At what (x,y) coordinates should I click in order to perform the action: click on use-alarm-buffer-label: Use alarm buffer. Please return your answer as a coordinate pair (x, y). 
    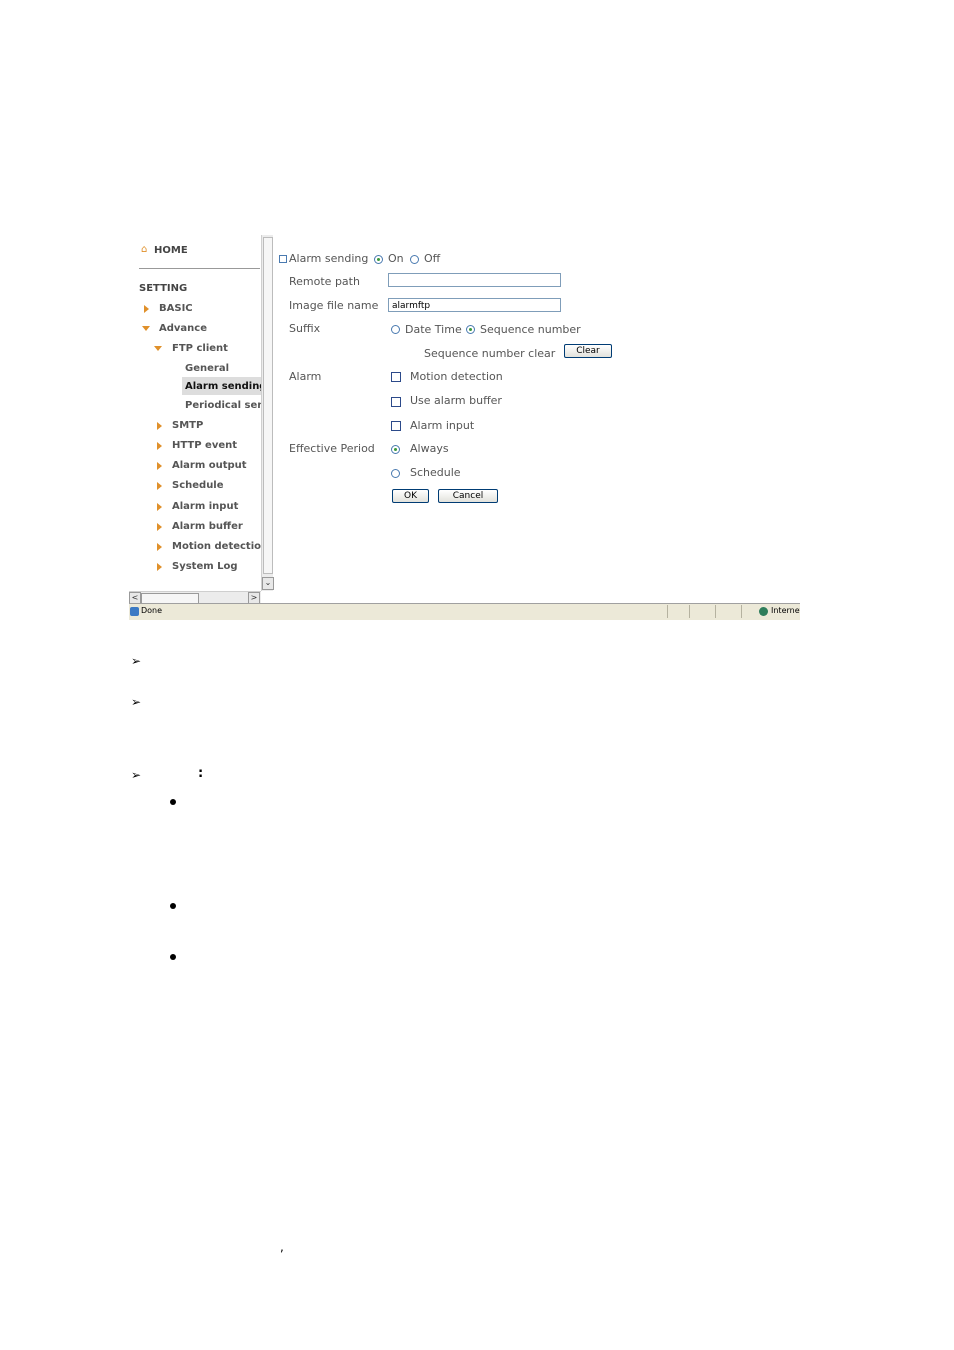
    Looking at the image, I should click on (456, 400).